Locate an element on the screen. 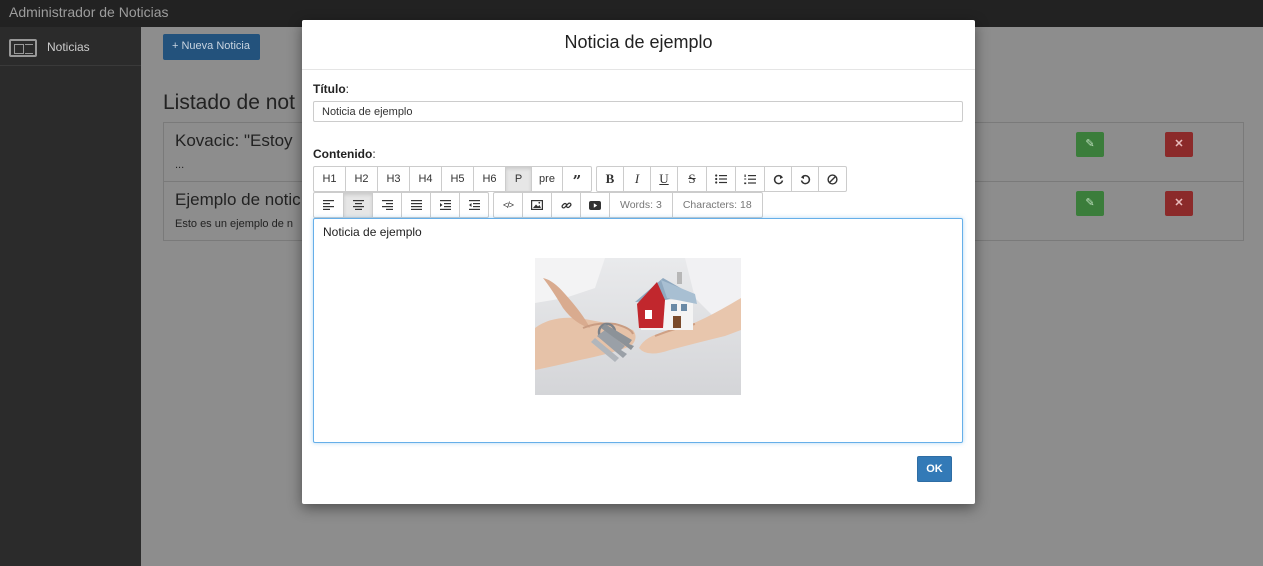  modal-title: Noticia de ejemplo is located at coordinates (638, 42).